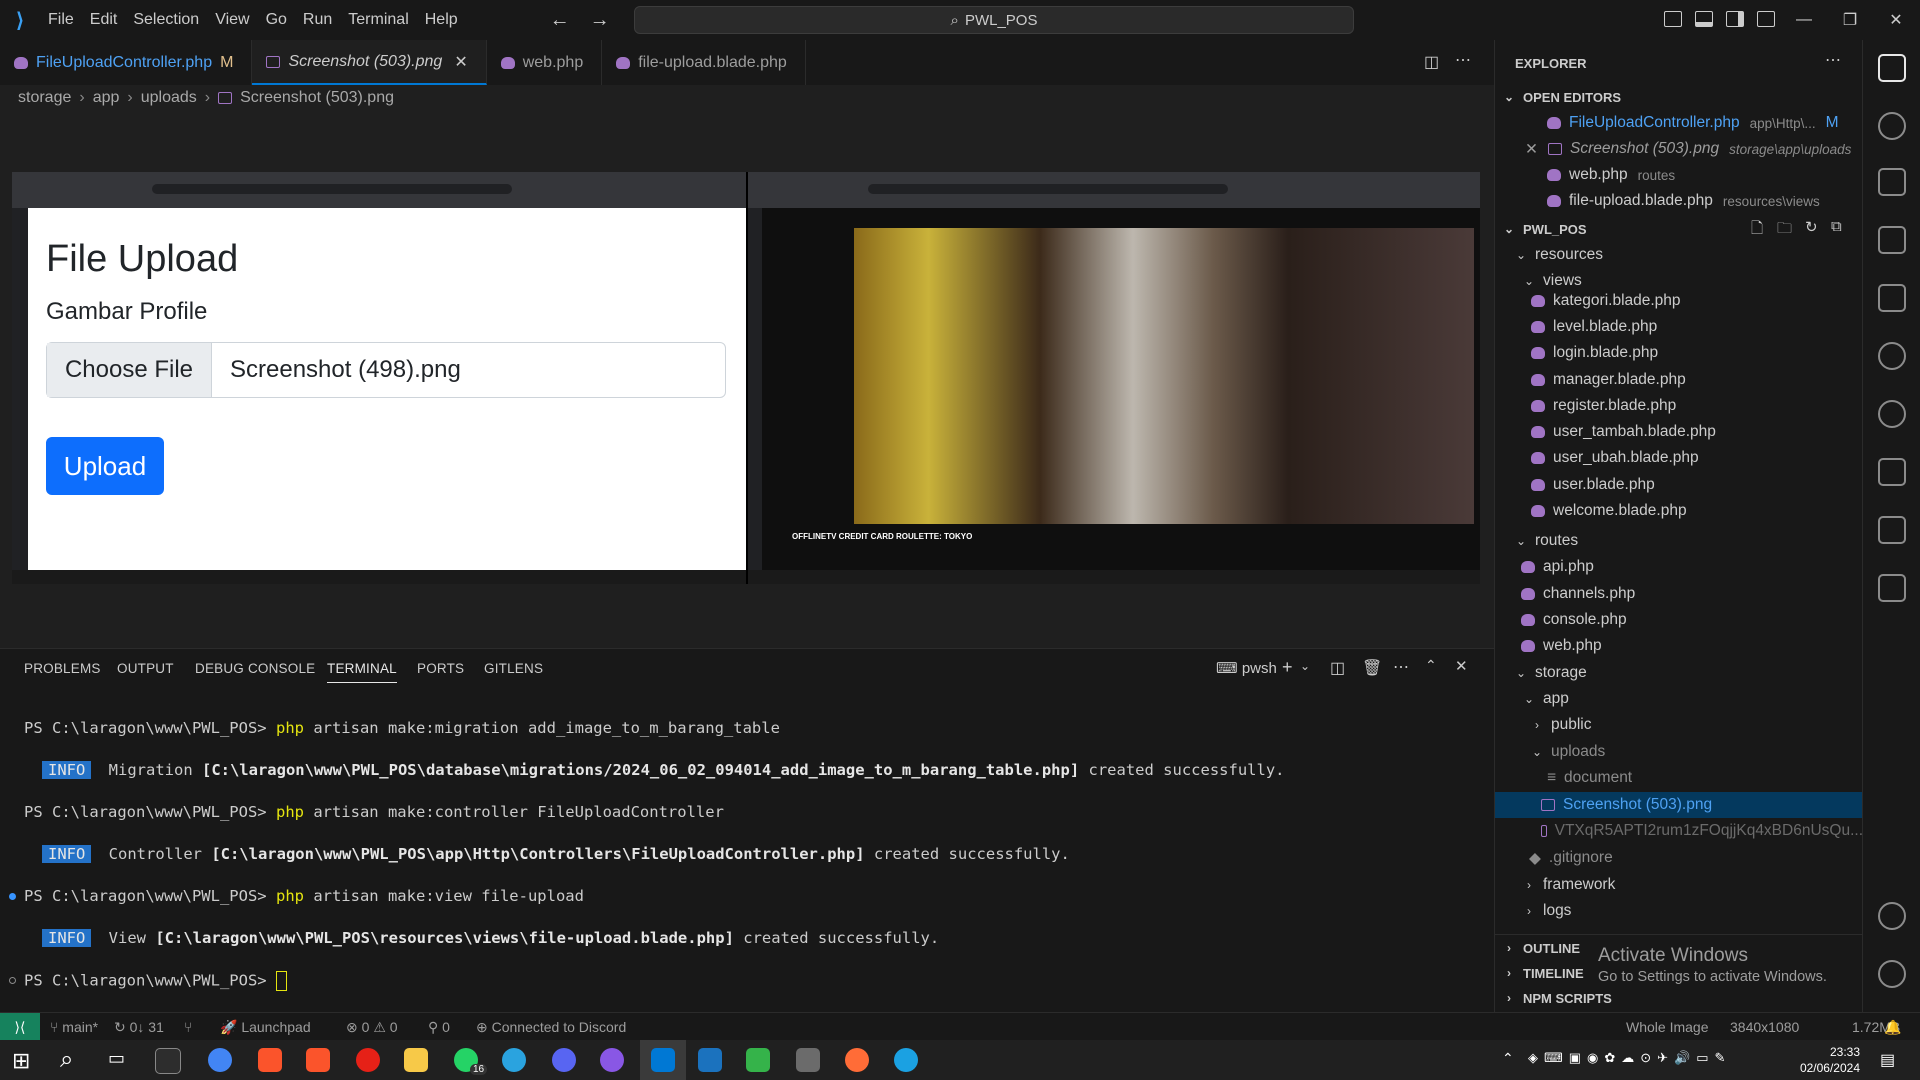  I want to click on chevron-down-icon: ⌄, so click(1305, 666).